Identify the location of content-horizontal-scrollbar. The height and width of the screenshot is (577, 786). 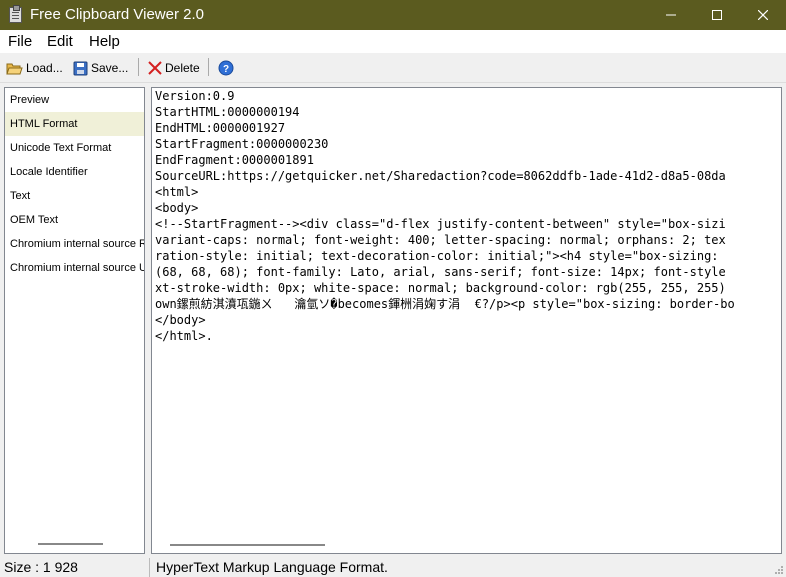
(247, 545).